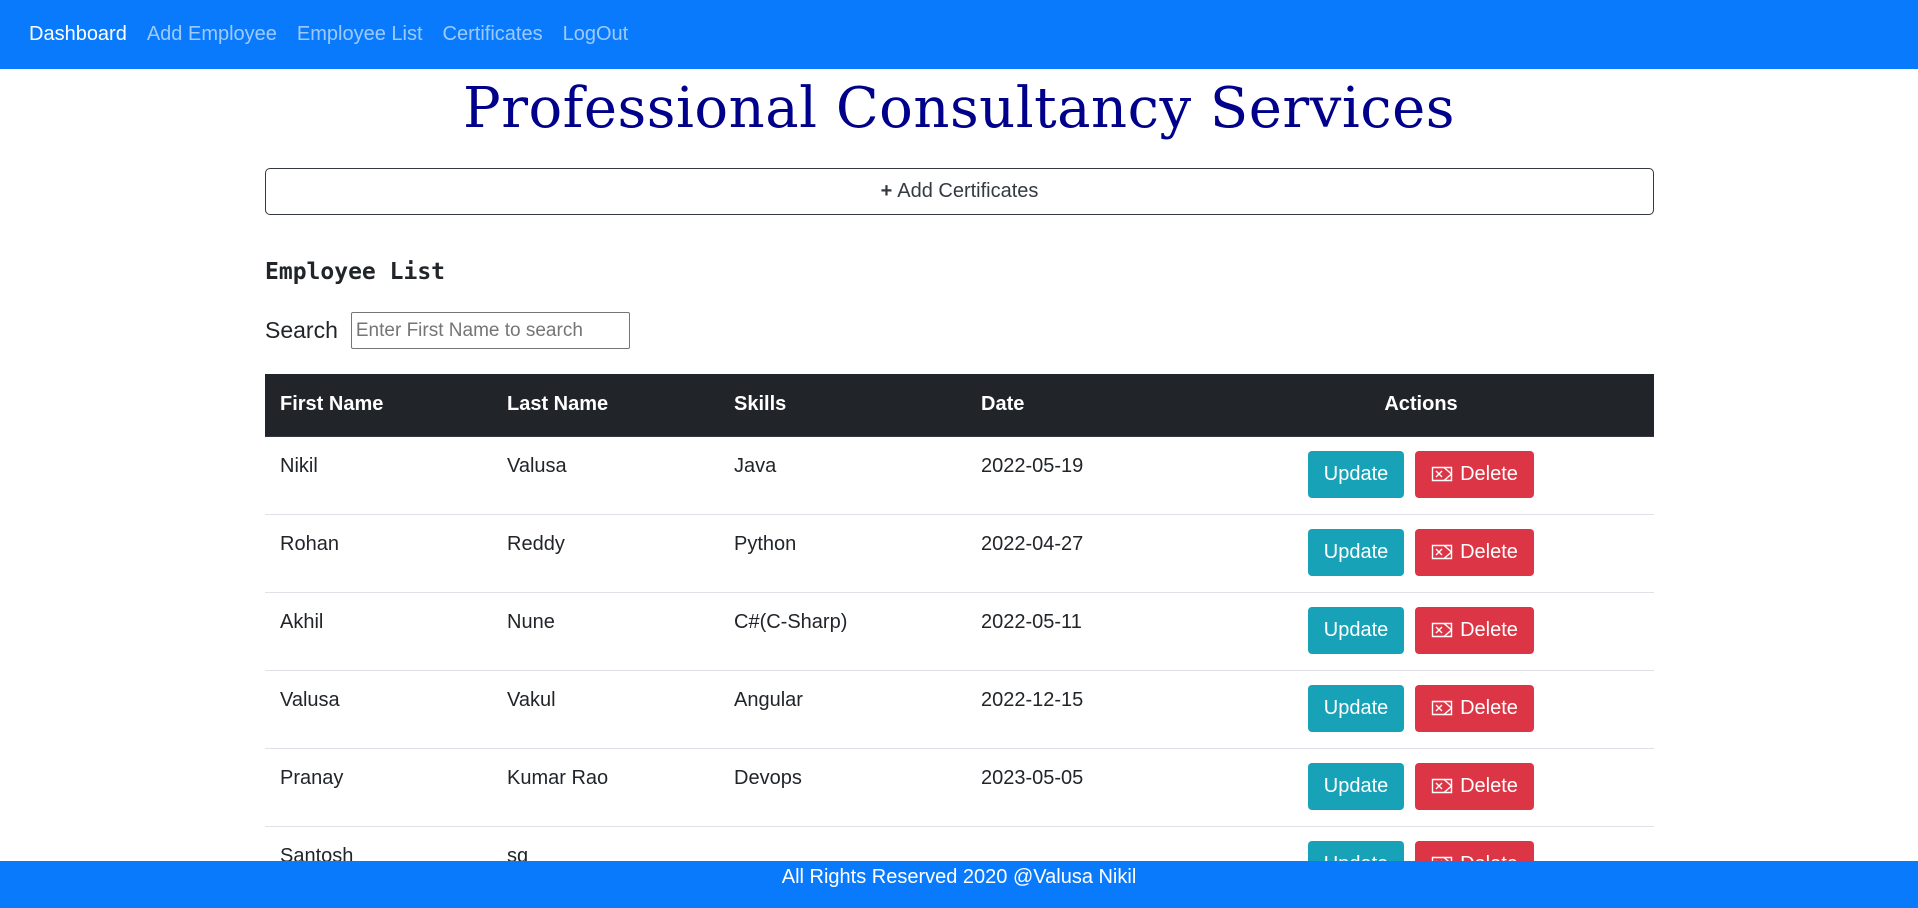 This screenshot has height=908, width=1918. What do you see at coordinates (968, 191) in the screenshot?
I see `add-certificates-label: Add Certificates` at bounding box center [968, 191].